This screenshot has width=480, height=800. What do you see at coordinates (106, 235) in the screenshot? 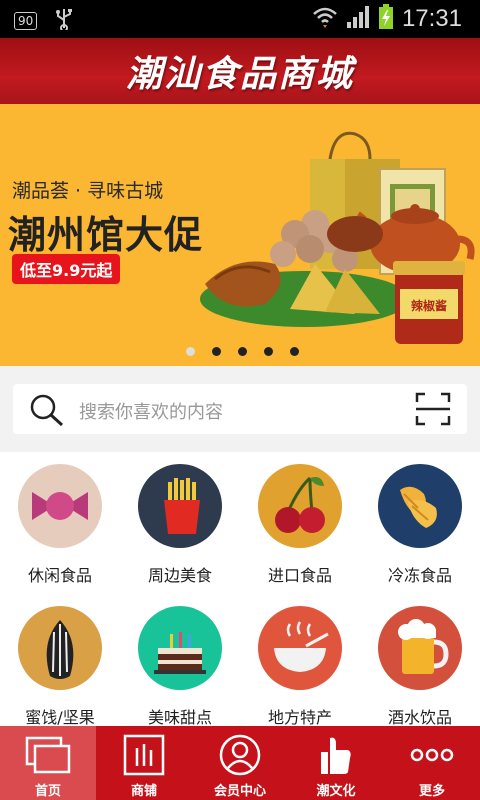
I see `banner-headline: 潮州馆大促` at bounding box center [106, 235].